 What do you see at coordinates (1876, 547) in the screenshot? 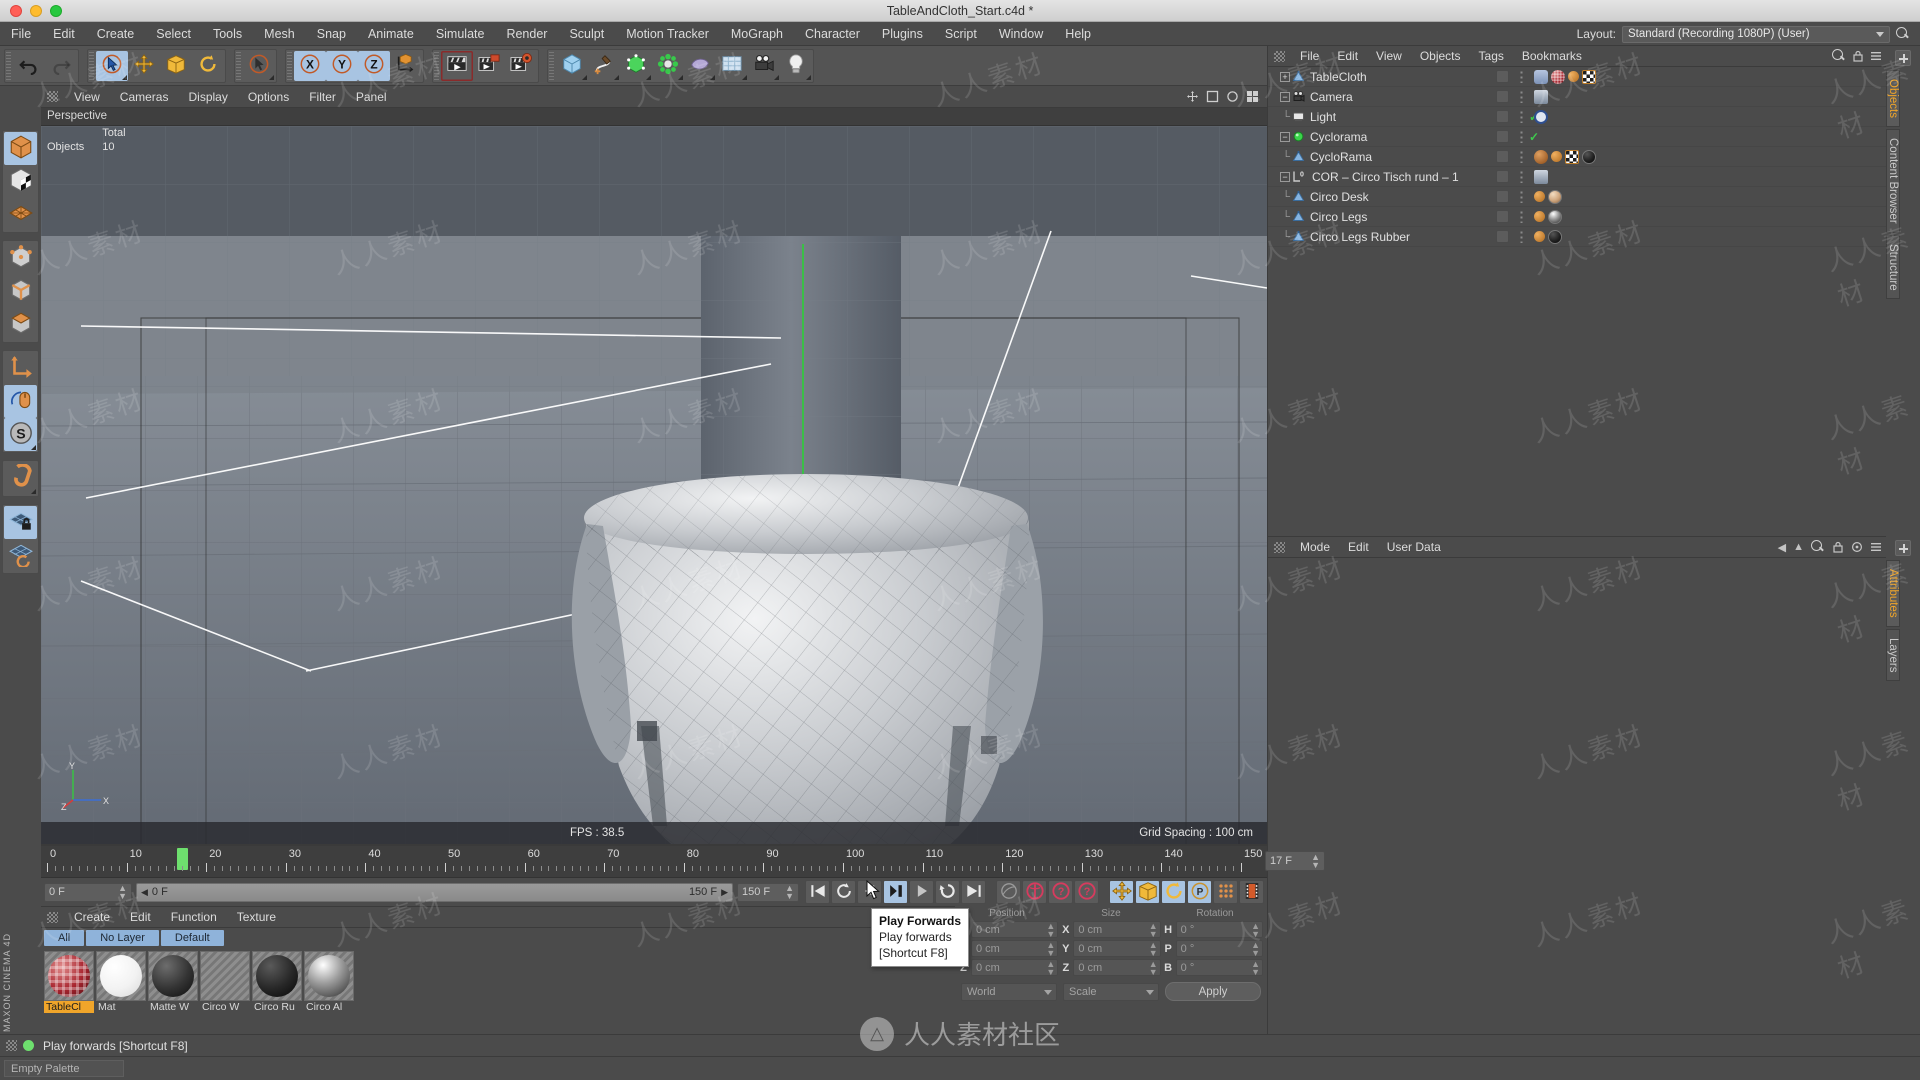
I see `menu-icon` at bounding box center [1876, 547].